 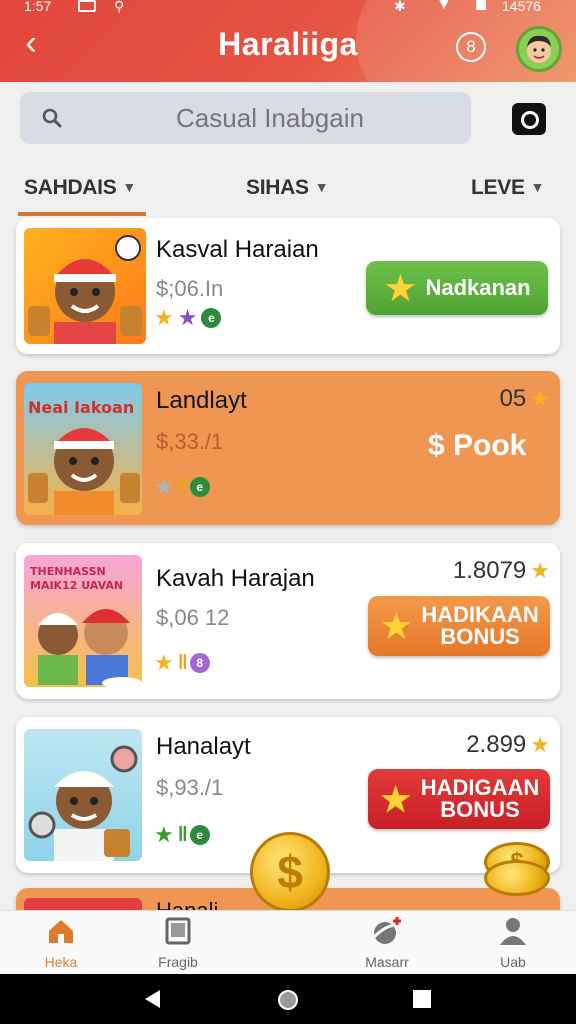 I want to click on game-price: $,93./1, so click(x=190, y=787).